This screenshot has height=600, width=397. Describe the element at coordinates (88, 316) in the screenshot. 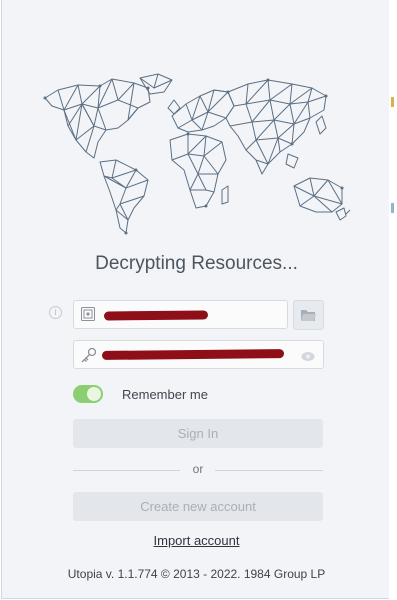

I see `storage-icon` at that location.